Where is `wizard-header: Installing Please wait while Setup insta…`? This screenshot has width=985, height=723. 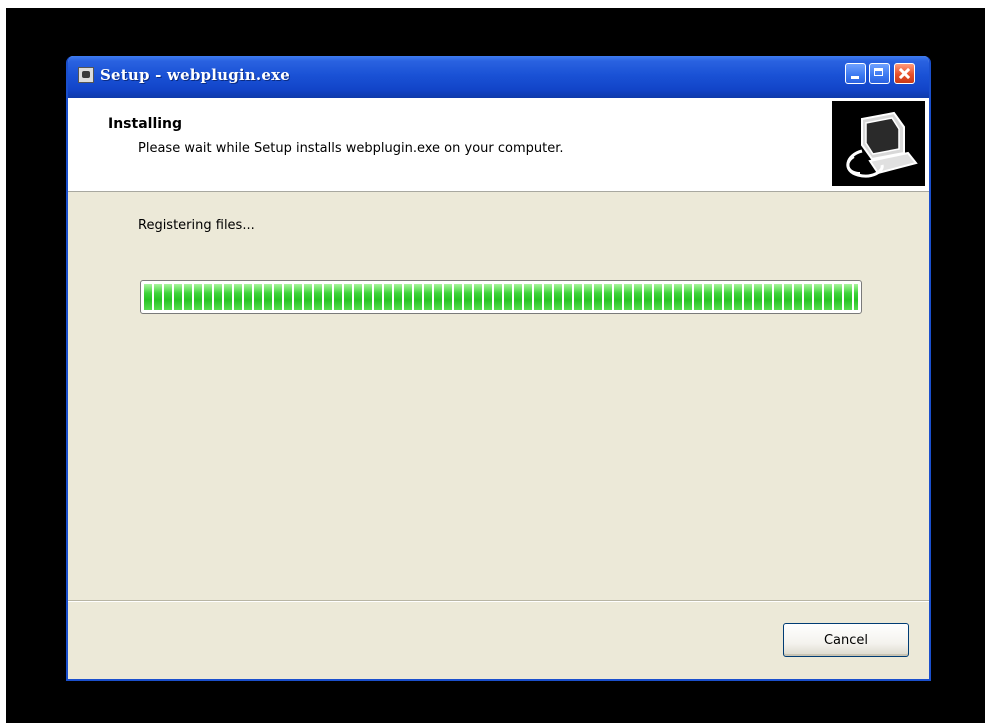
wizard-header: Installing Please wait while Setup insta… is located at coordinates (498, 145).